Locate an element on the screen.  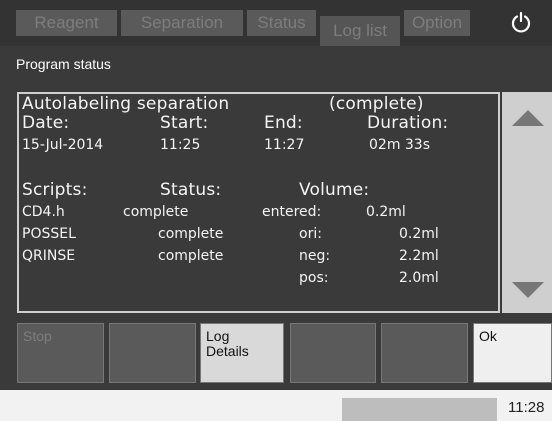
log-details-label-line2: Details is located at coordinates (227, 351).